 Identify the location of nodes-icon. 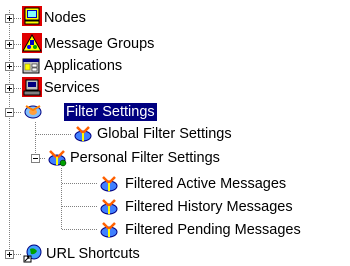
(32, 16).